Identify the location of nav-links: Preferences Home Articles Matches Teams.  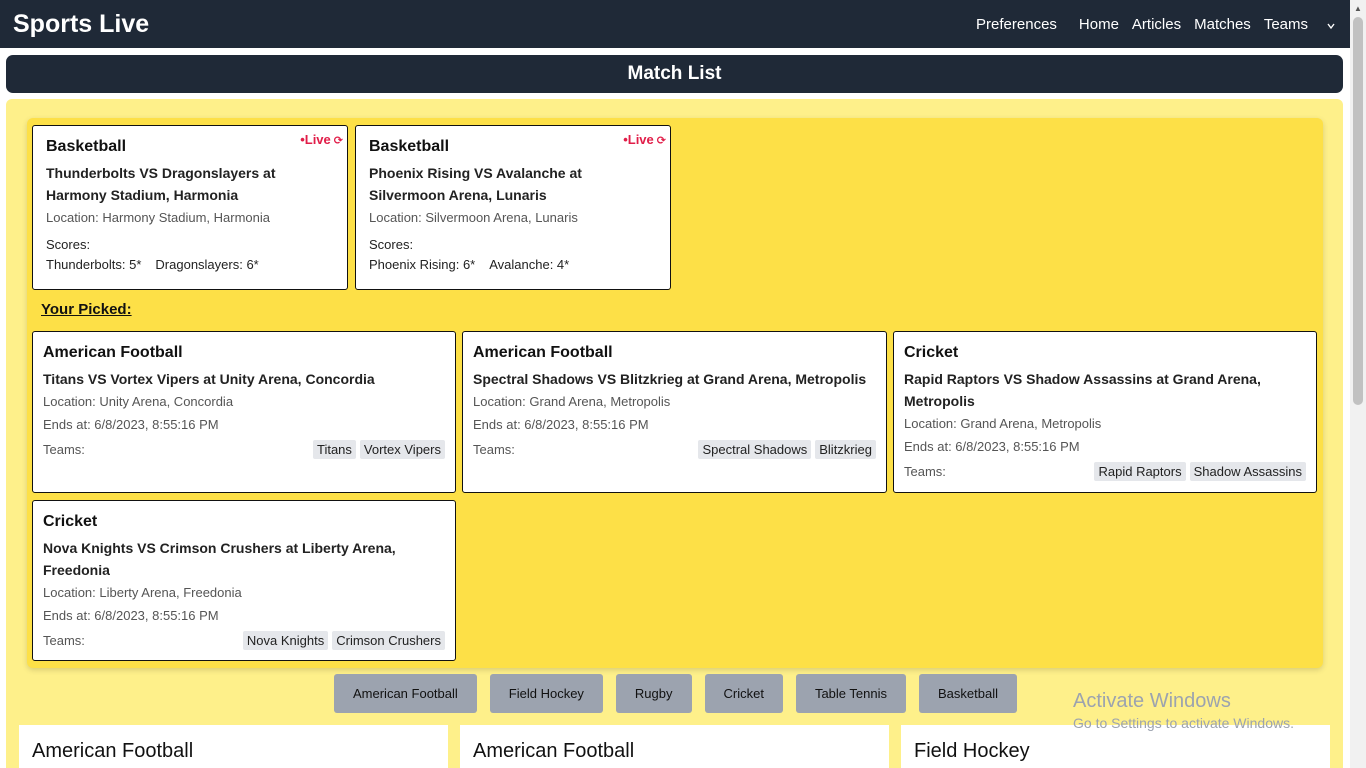
(1156, 24).